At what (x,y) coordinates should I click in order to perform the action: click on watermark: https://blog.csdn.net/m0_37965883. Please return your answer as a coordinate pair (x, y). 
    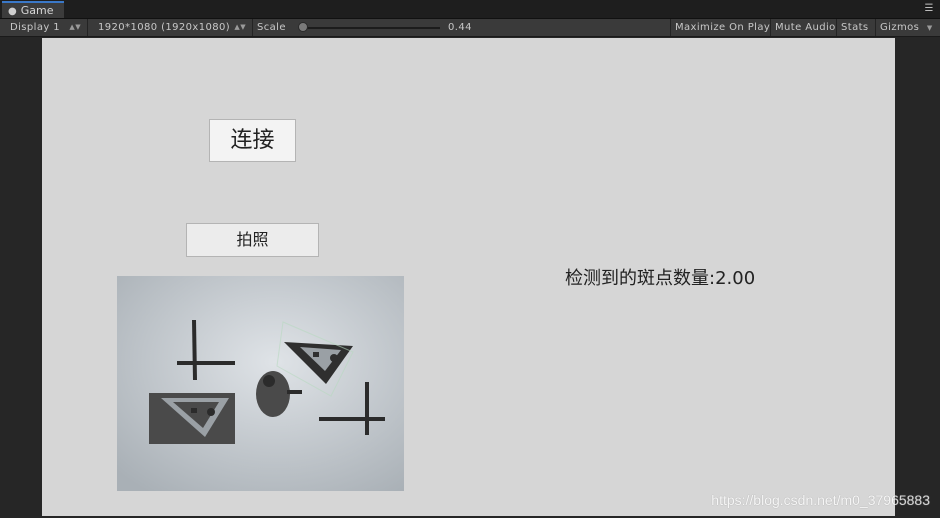
    Looking at the image, I should click on (820, 500).